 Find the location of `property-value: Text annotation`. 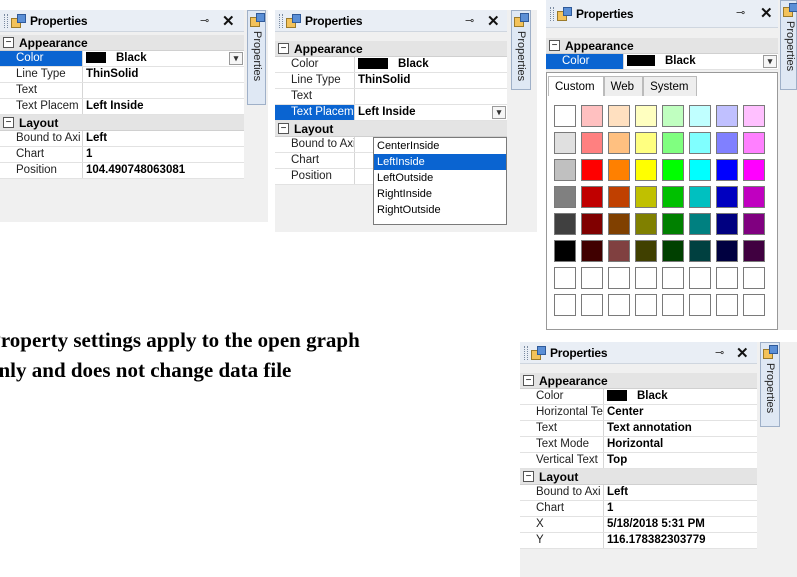

property-value: Text annotation is located at coordinates (680, 428).